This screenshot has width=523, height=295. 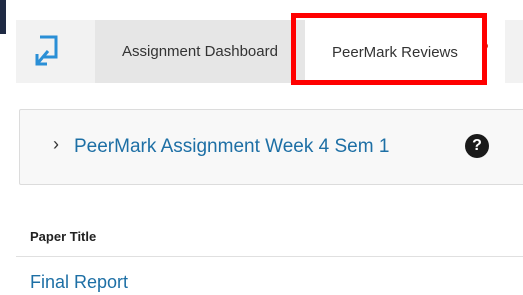 What do you see at coordinates (79, 282) in the screenshot?
I see `paper-title-link: Final Report` at bounding box center [79, 282].